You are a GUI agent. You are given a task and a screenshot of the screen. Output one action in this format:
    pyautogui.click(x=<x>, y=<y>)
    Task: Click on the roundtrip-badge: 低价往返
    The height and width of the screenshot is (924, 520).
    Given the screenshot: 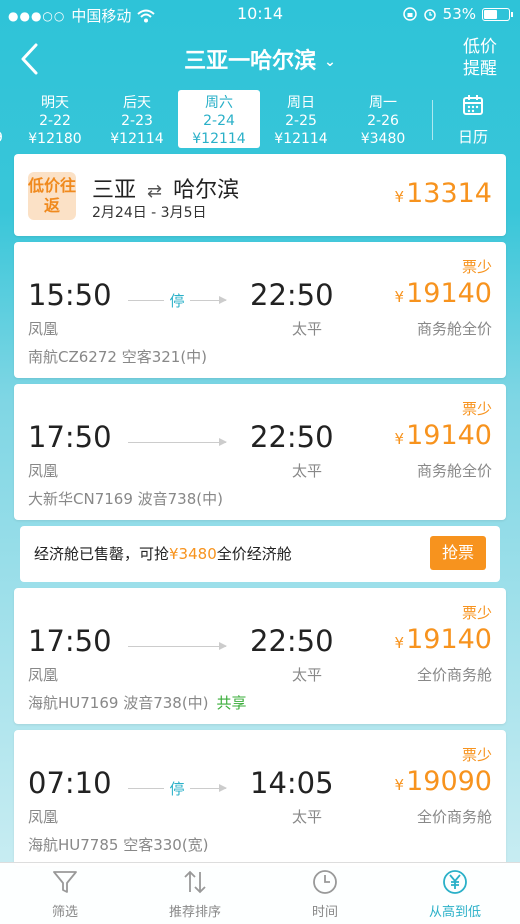 What is the action you would take?
    pyautogui.click(x=52, y=196)
    